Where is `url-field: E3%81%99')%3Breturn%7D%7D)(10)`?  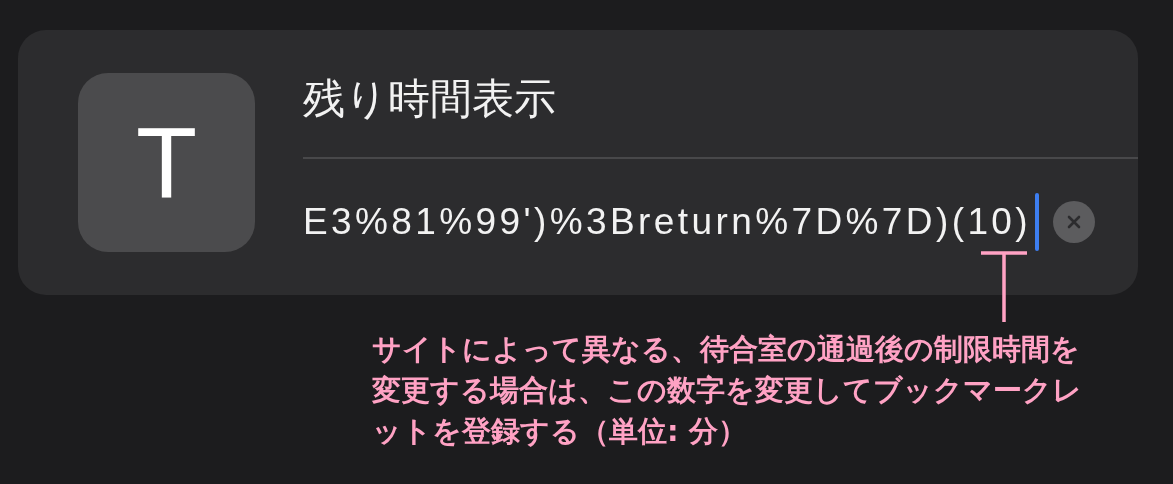 url-field: E3%81%99')%3Breturn%7D%7D)(10) is located at coordinates (667, 221).